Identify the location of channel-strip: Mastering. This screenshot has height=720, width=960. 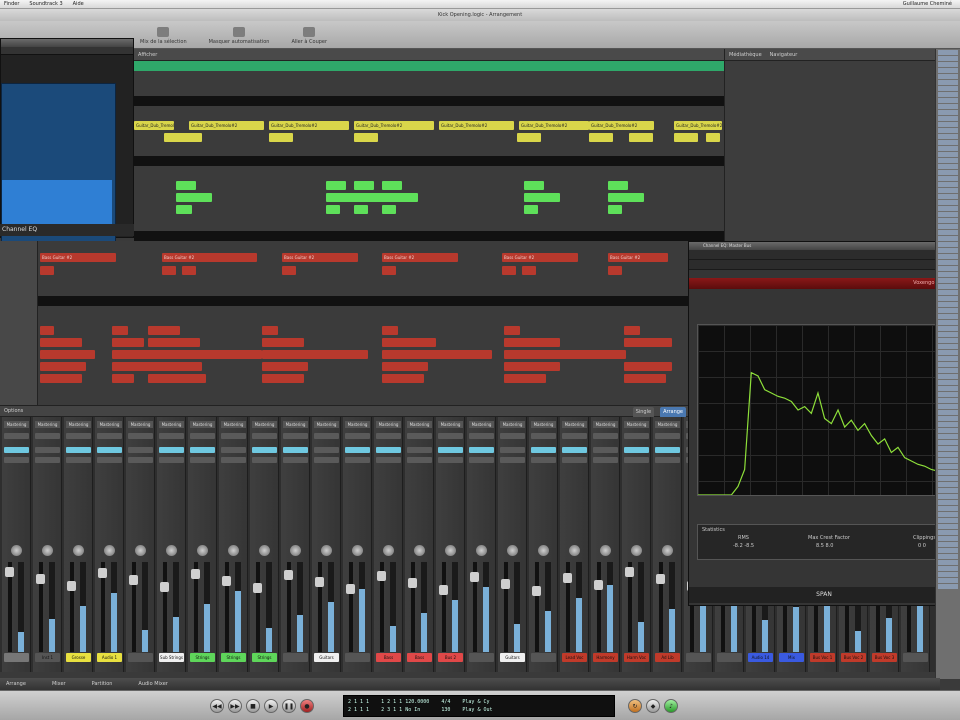
(295, 544).